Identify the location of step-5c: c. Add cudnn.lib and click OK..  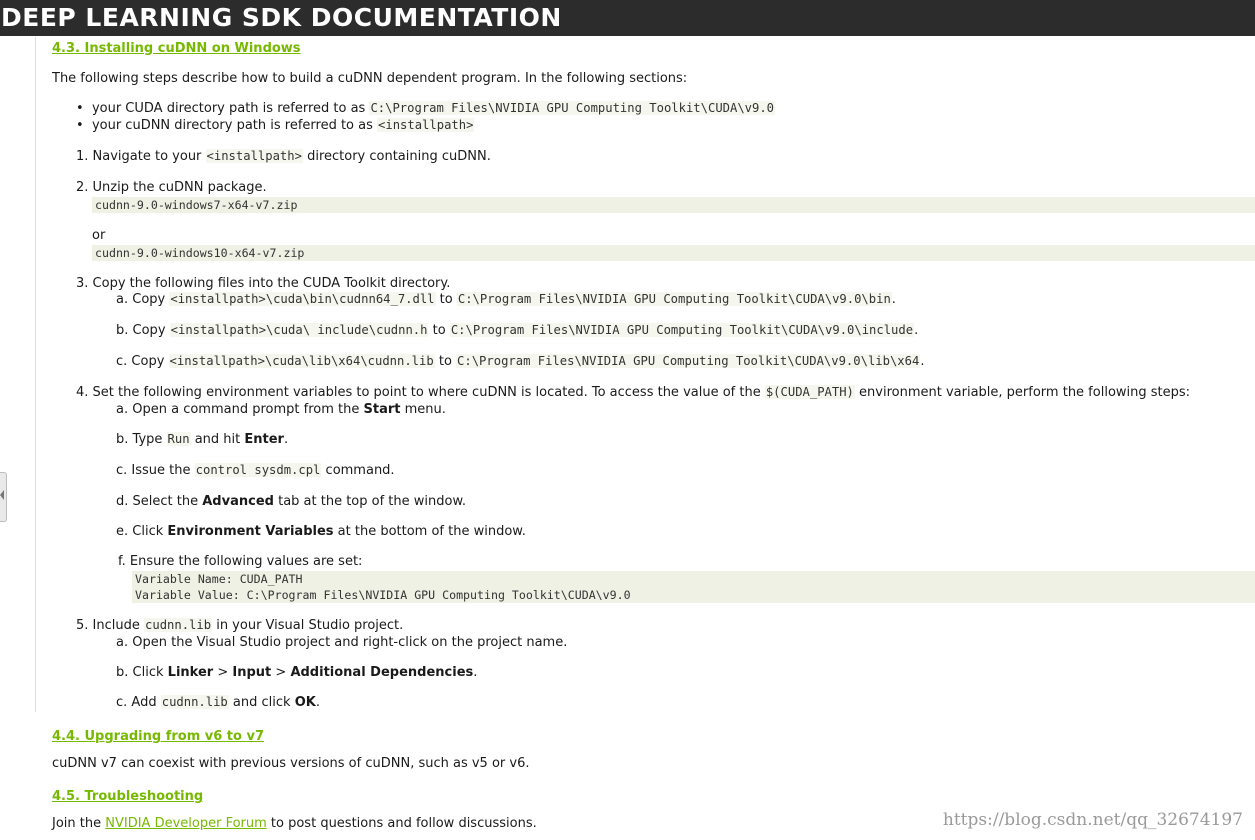
(218, 702).